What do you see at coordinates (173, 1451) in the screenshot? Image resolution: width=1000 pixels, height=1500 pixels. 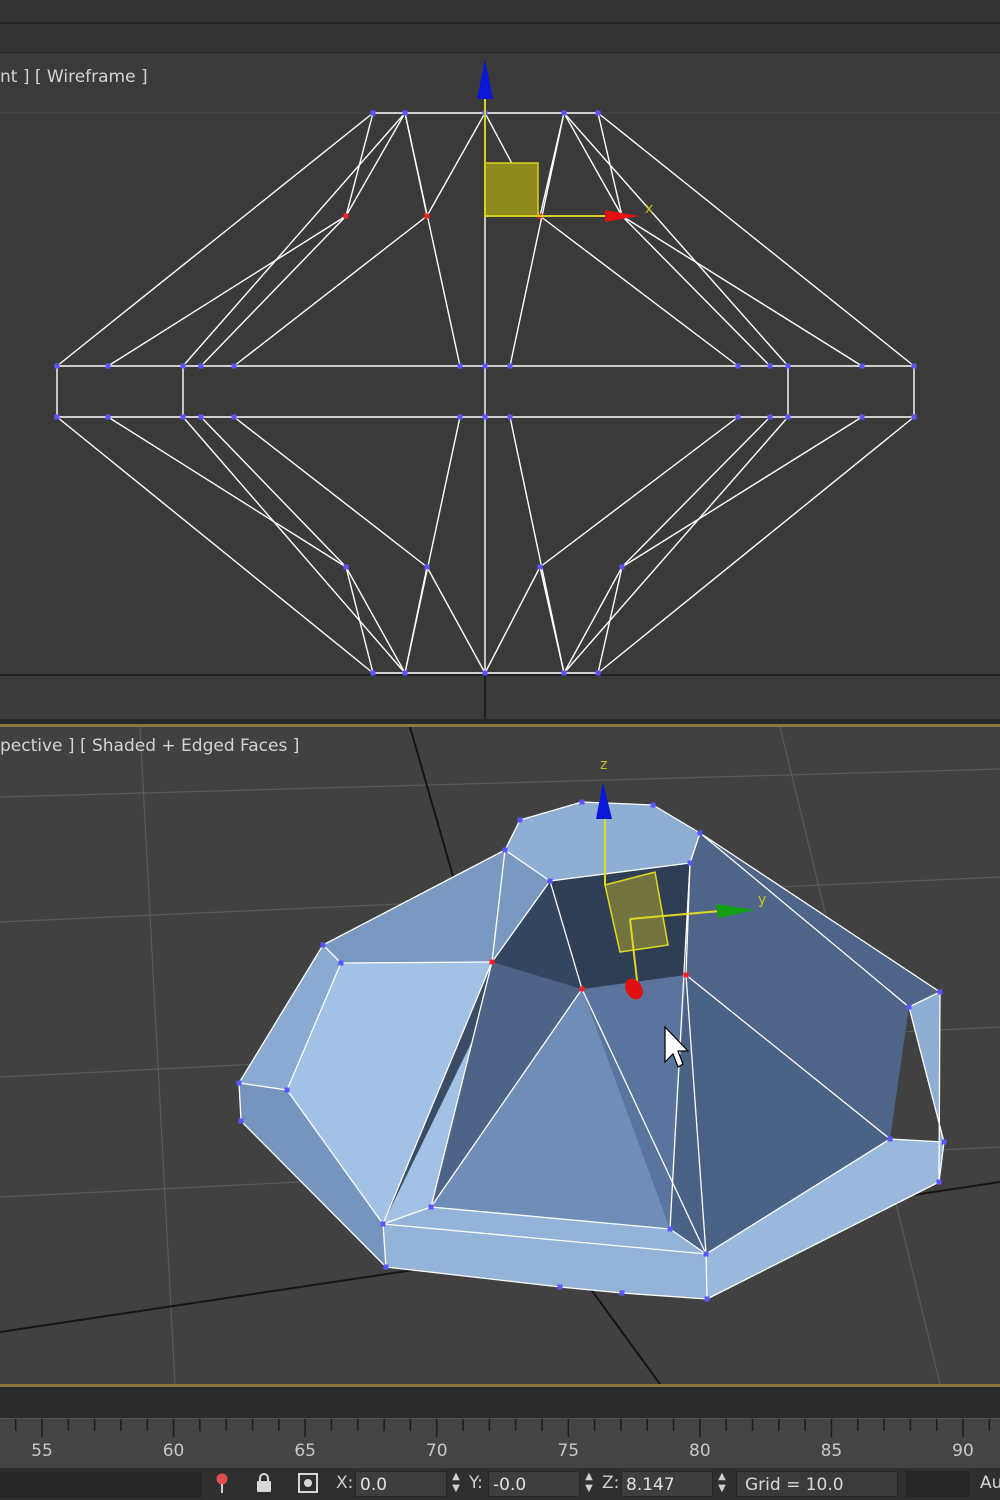 I see `timeline-tick-label: 60` at bounding box center [173, 1451].